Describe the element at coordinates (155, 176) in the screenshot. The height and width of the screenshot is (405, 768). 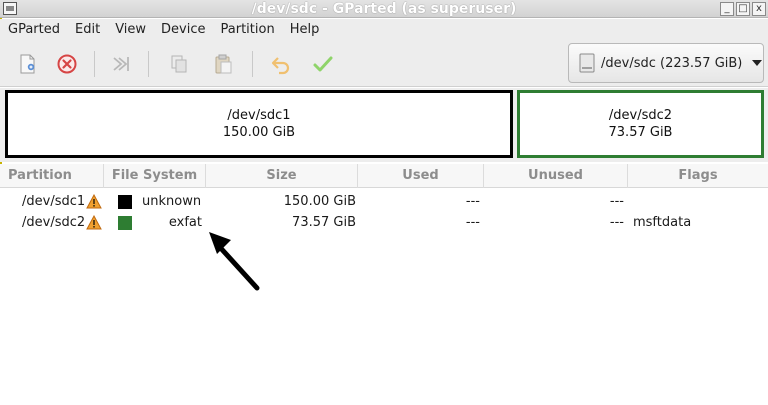
I see `column-header-filesystem: File System` at that location.